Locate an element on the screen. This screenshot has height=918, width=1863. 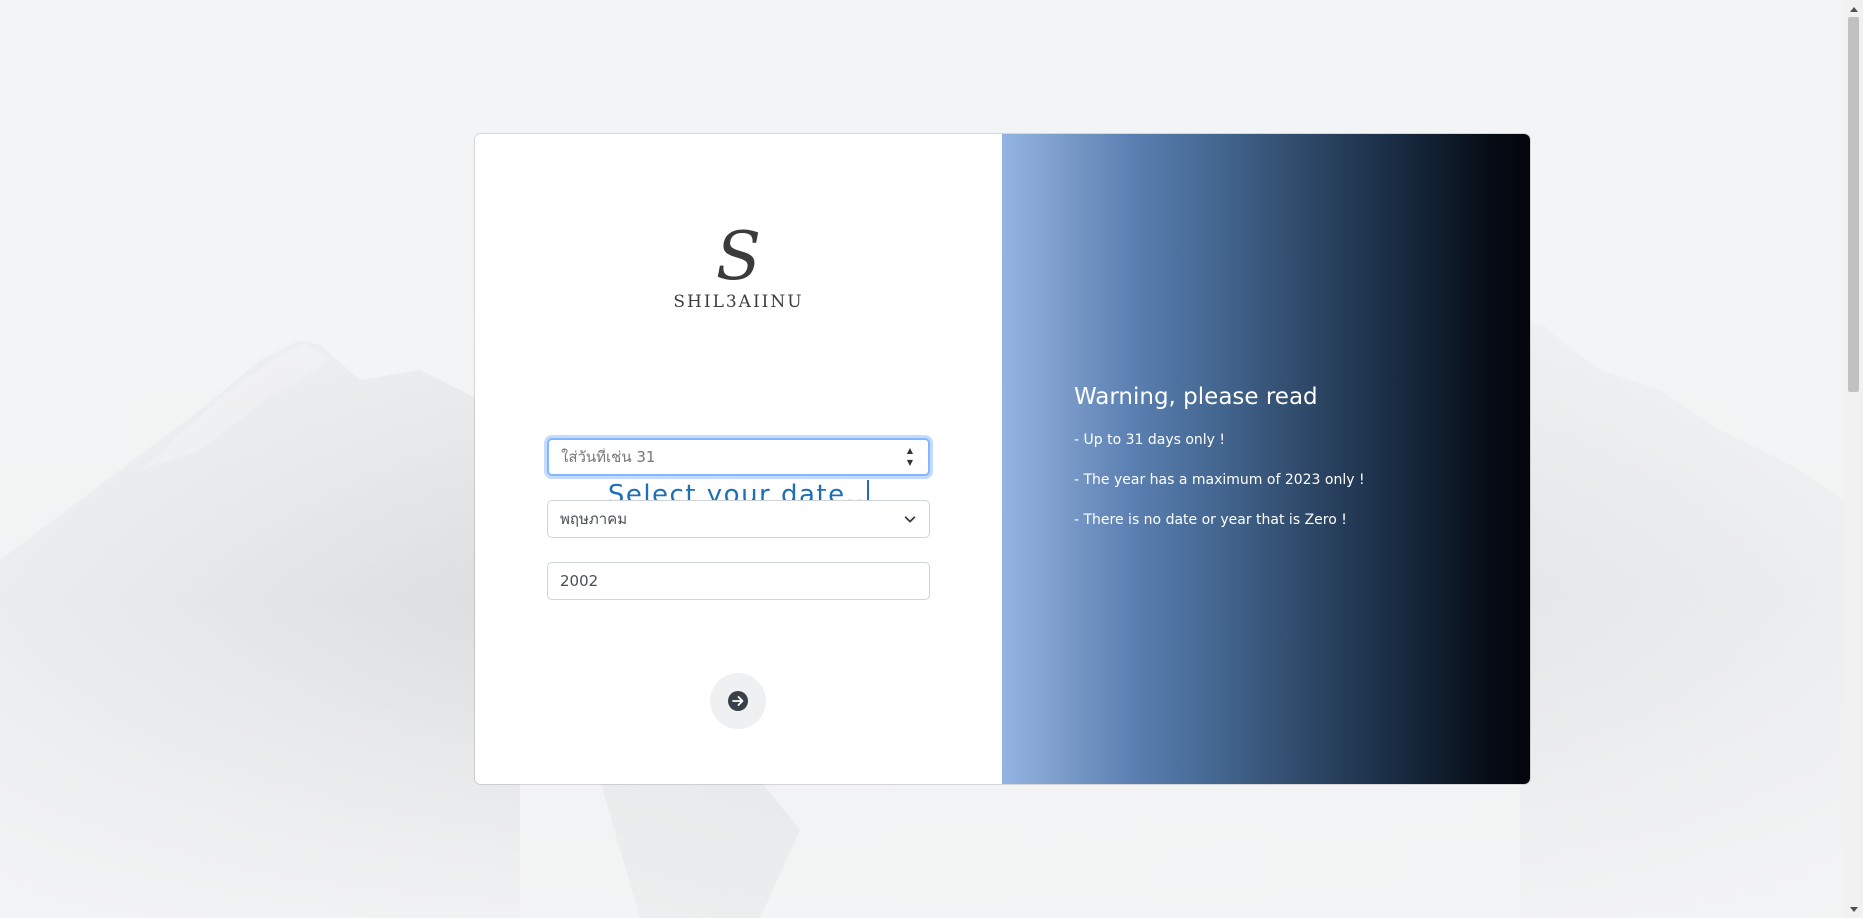
scroll-up-icon is located at coordinates (1853, 8).